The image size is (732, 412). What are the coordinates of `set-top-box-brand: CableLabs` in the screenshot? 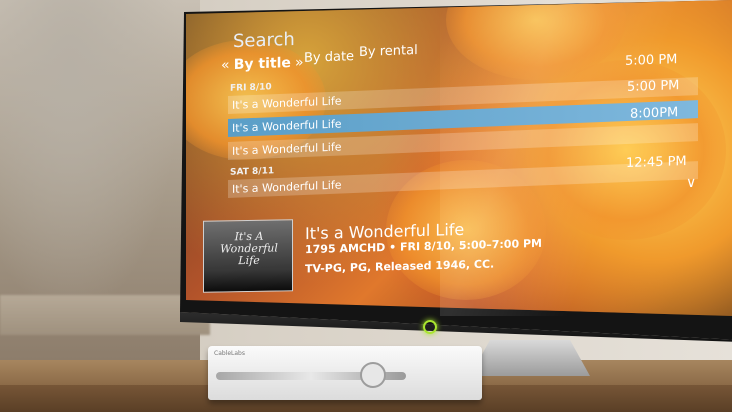 It's located at (229, 353).